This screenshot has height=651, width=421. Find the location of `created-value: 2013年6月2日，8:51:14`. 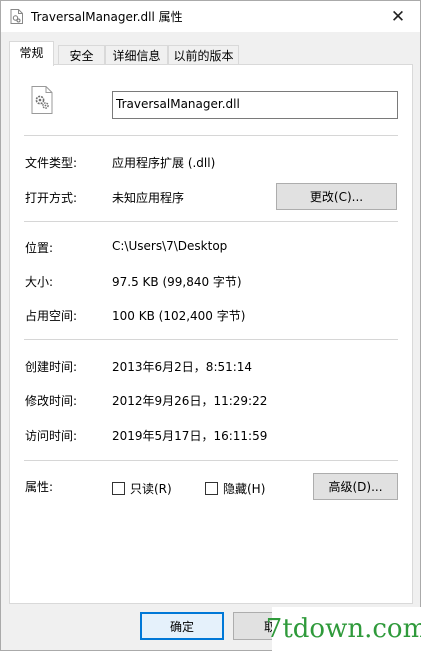

created-value: 2013年6月2日，8:51:14 is located at coordinates (182, 367).